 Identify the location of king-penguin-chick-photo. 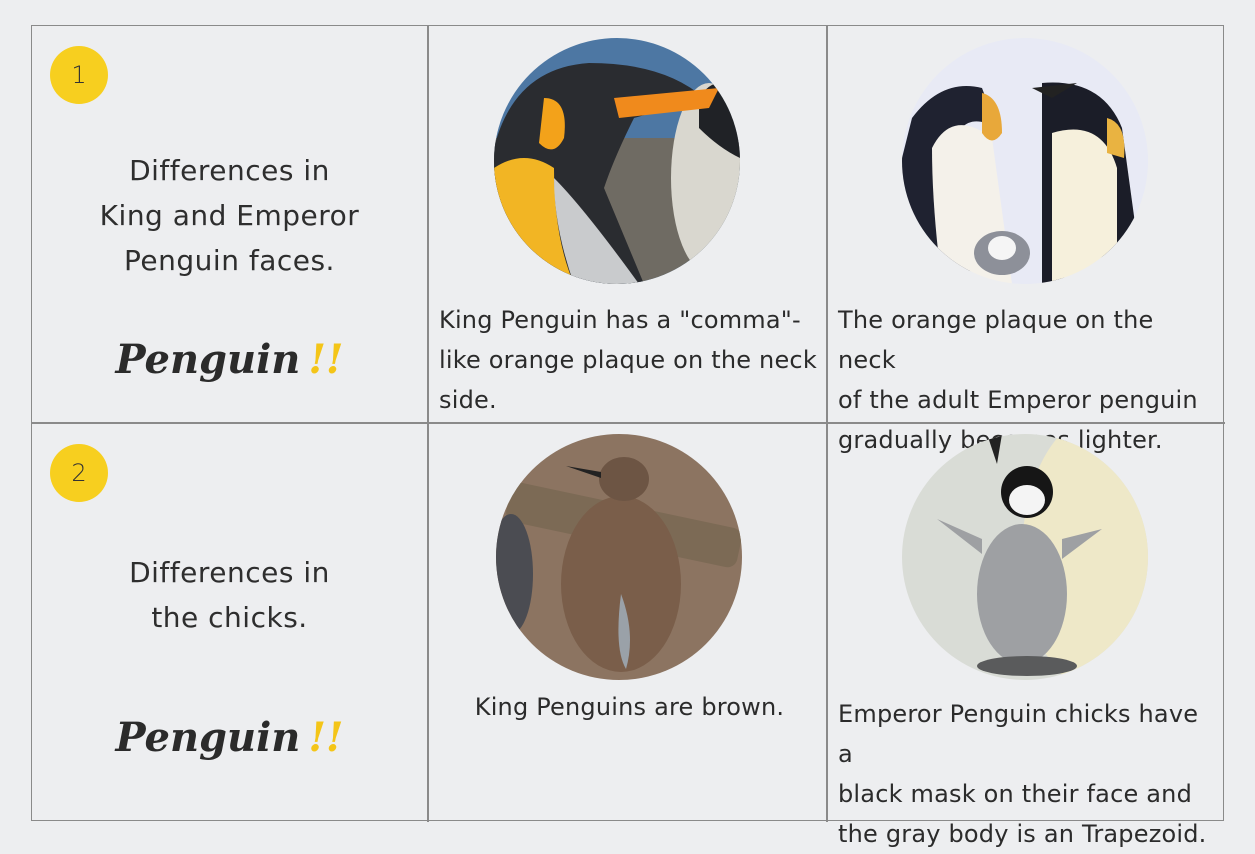
(619, 557).